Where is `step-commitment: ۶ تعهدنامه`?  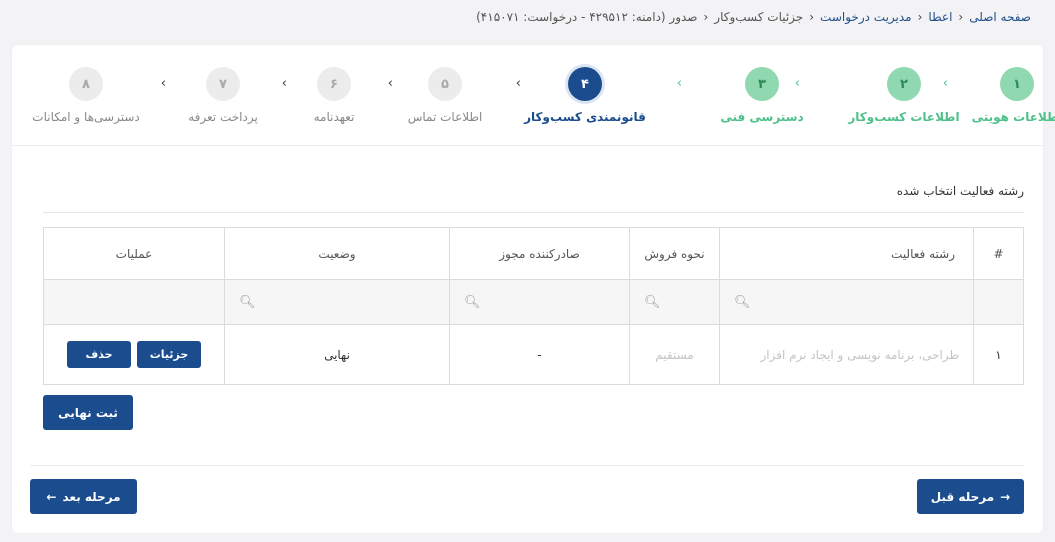 step-commitment: ۶ تعهدنامه is located at coordinates (334, 95).